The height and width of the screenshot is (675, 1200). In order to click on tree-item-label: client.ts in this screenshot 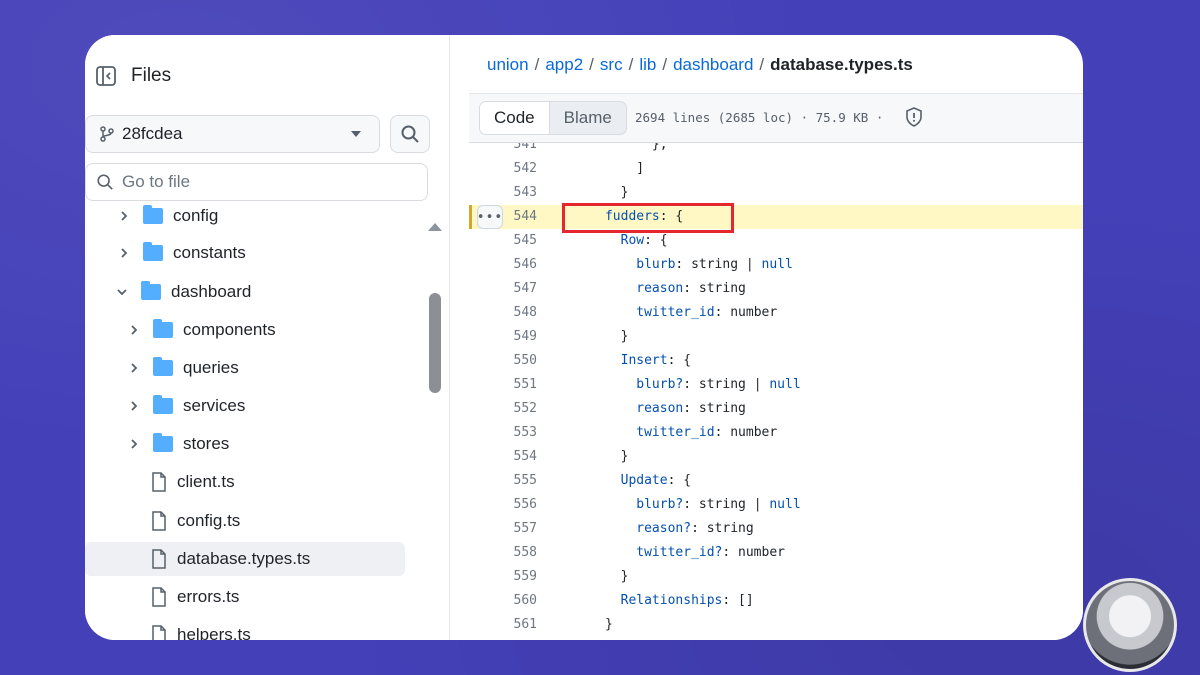, I will do `click(206, 481)`.